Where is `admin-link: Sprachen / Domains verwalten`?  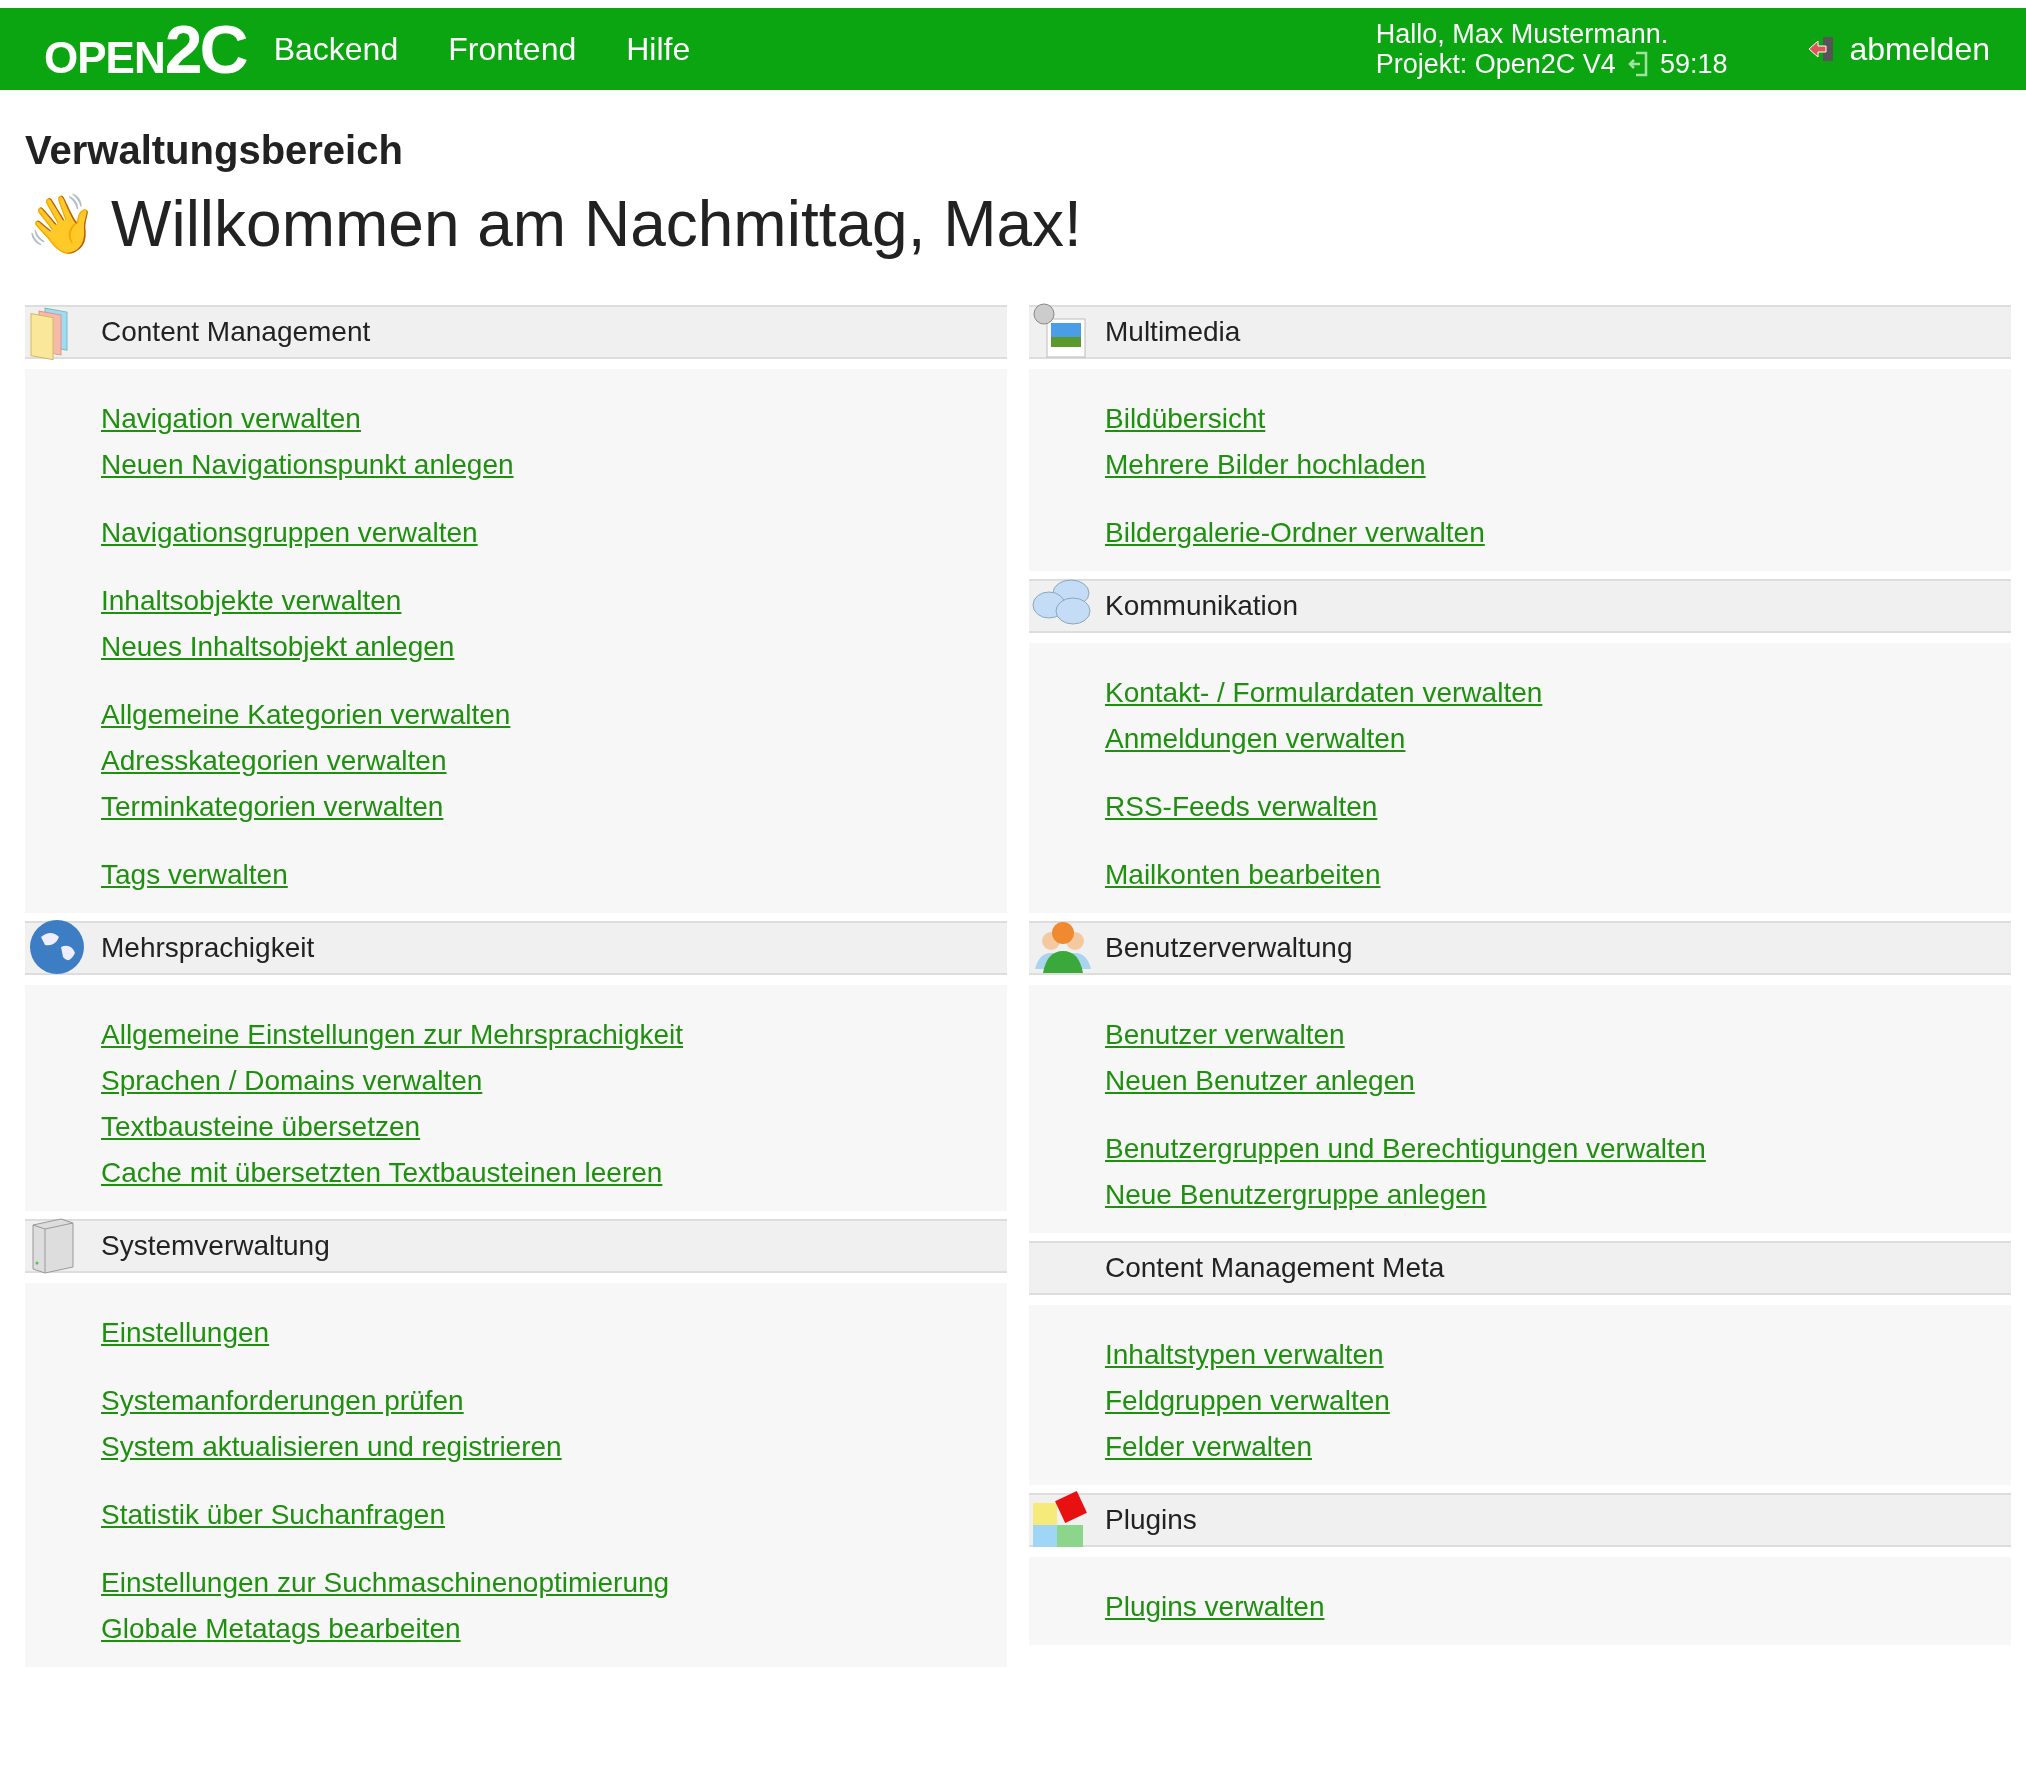 admin-link: Sprachen / Domains verwalten is located at coordinates (292, 1081).